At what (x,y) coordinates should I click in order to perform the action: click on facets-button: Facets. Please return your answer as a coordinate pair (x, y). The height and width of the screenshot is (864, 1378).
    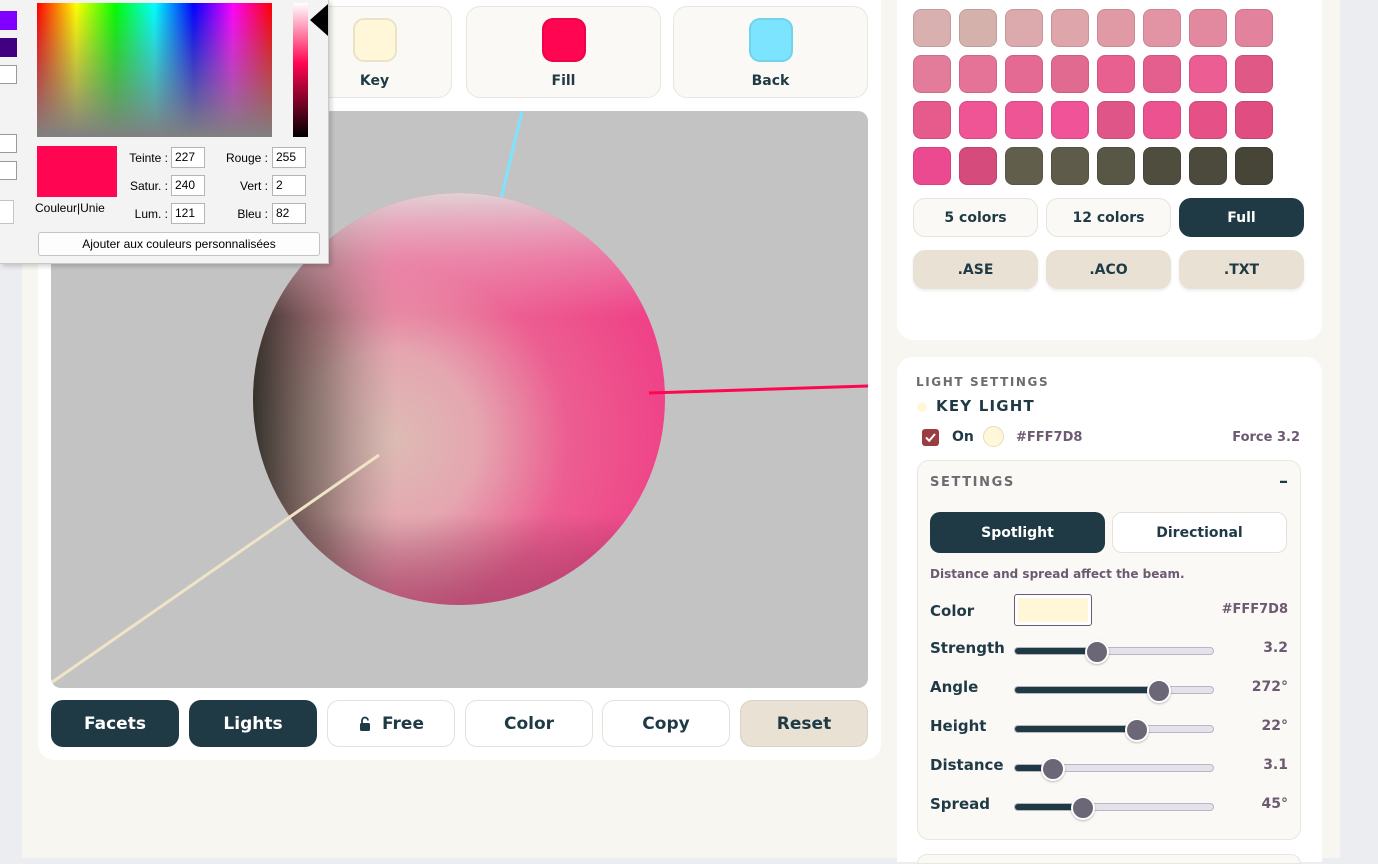
    Looking at the image, I should click on (115, 723).